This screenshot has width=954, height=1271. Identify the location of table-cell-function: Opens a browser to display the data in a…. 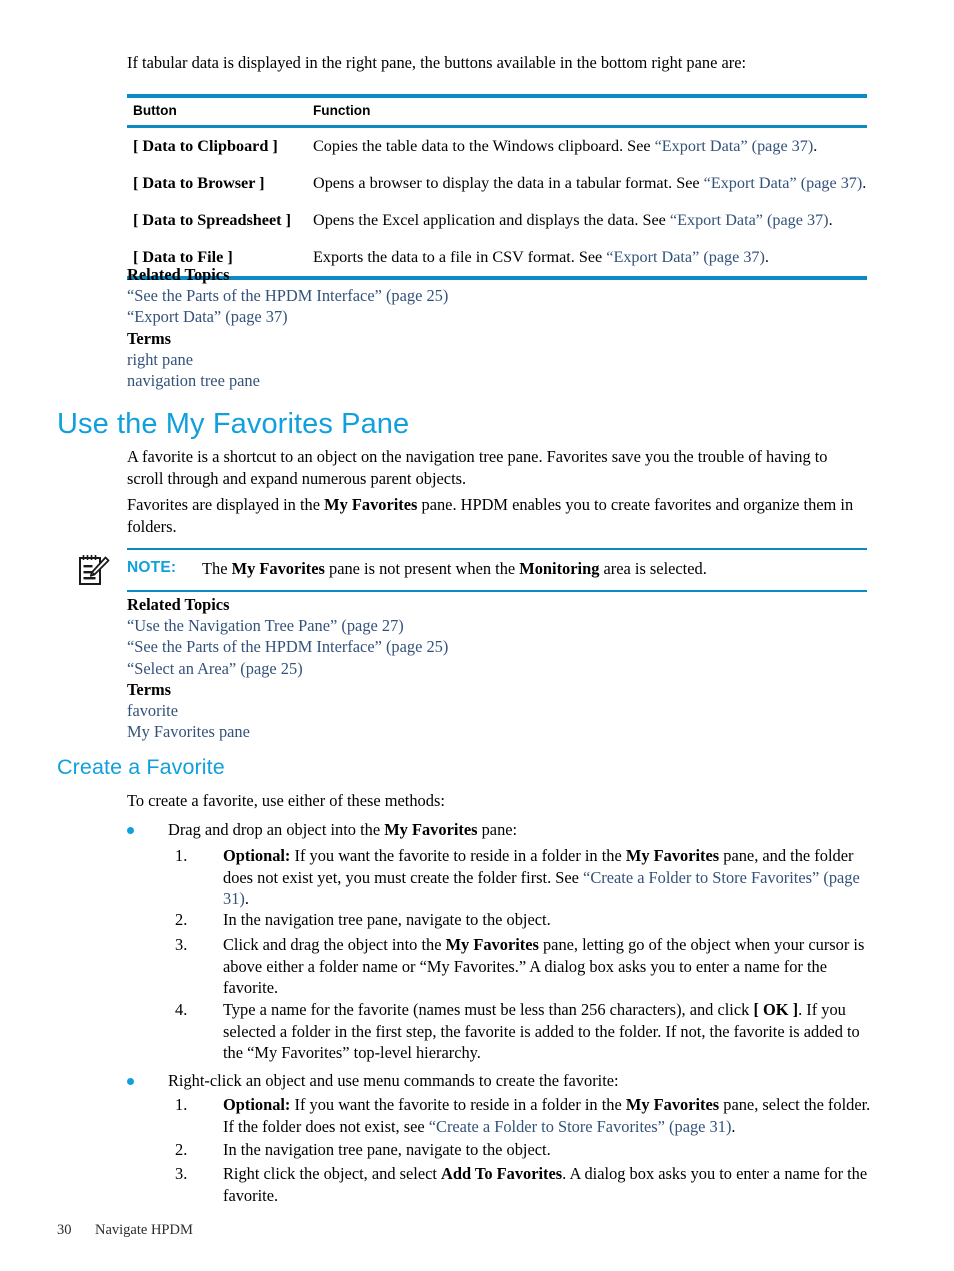
(587, 183).